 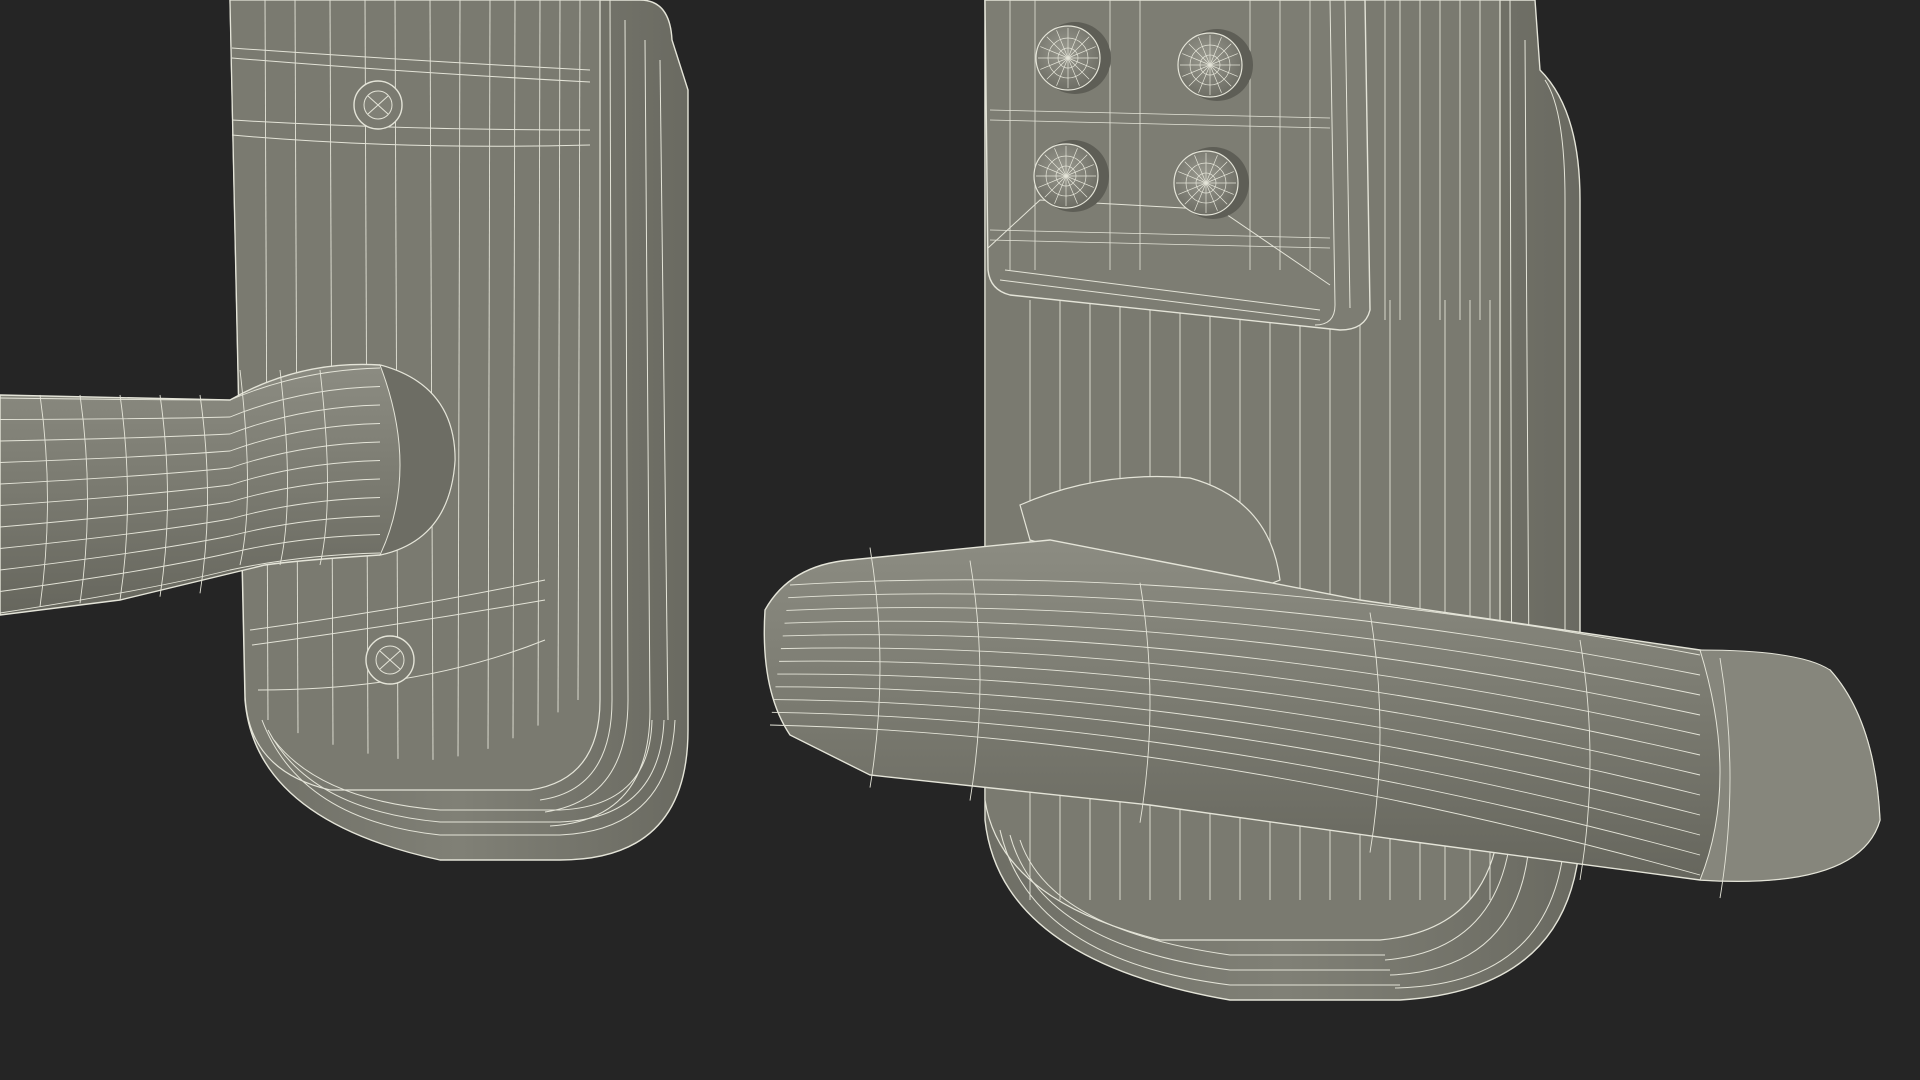 I want to click on left-lock-lower-screw, so click(x=390, y=660).